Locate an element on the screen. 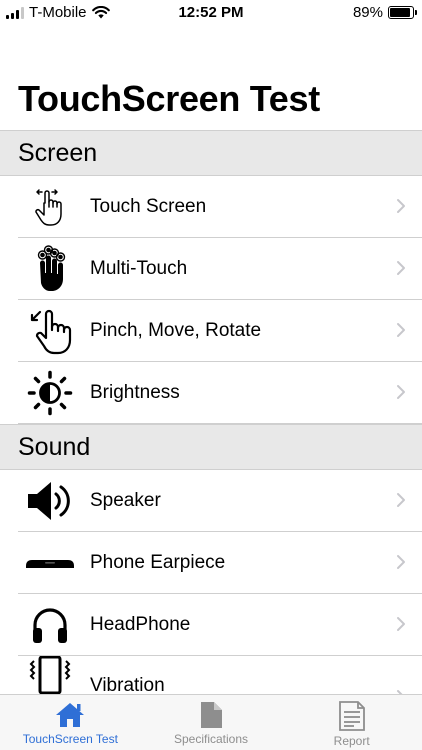 The image size is (422, 750). speaker-icon is located at coordinates (50, 501).